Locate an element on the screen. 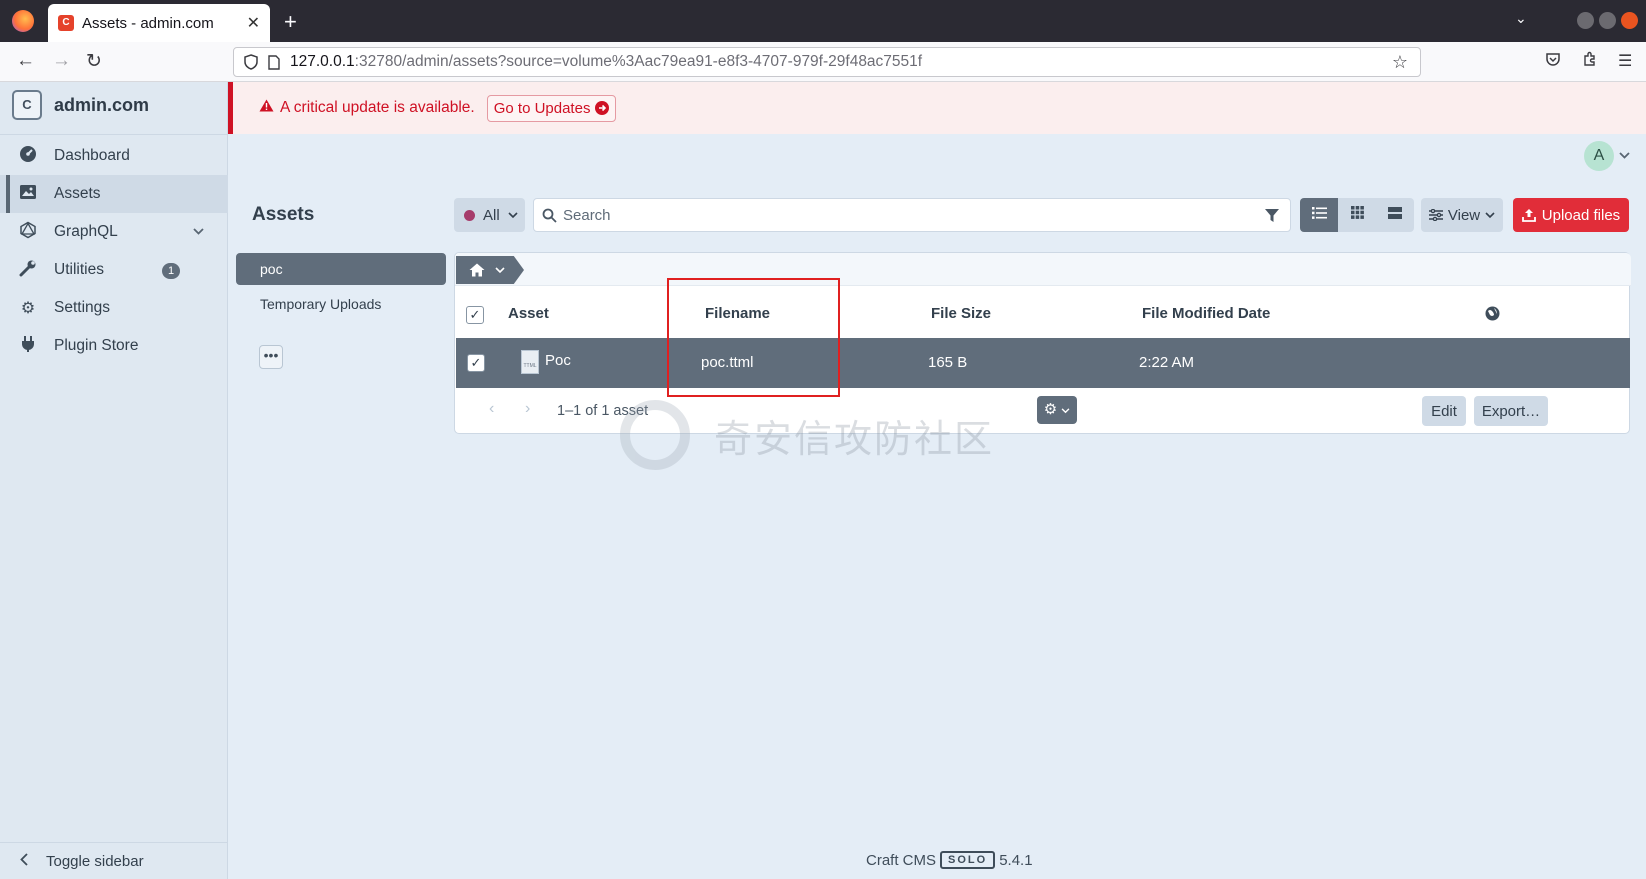 The height and width of the screenshot is (879, 1646). sliders-icon is located at coordinates (1435, 215).